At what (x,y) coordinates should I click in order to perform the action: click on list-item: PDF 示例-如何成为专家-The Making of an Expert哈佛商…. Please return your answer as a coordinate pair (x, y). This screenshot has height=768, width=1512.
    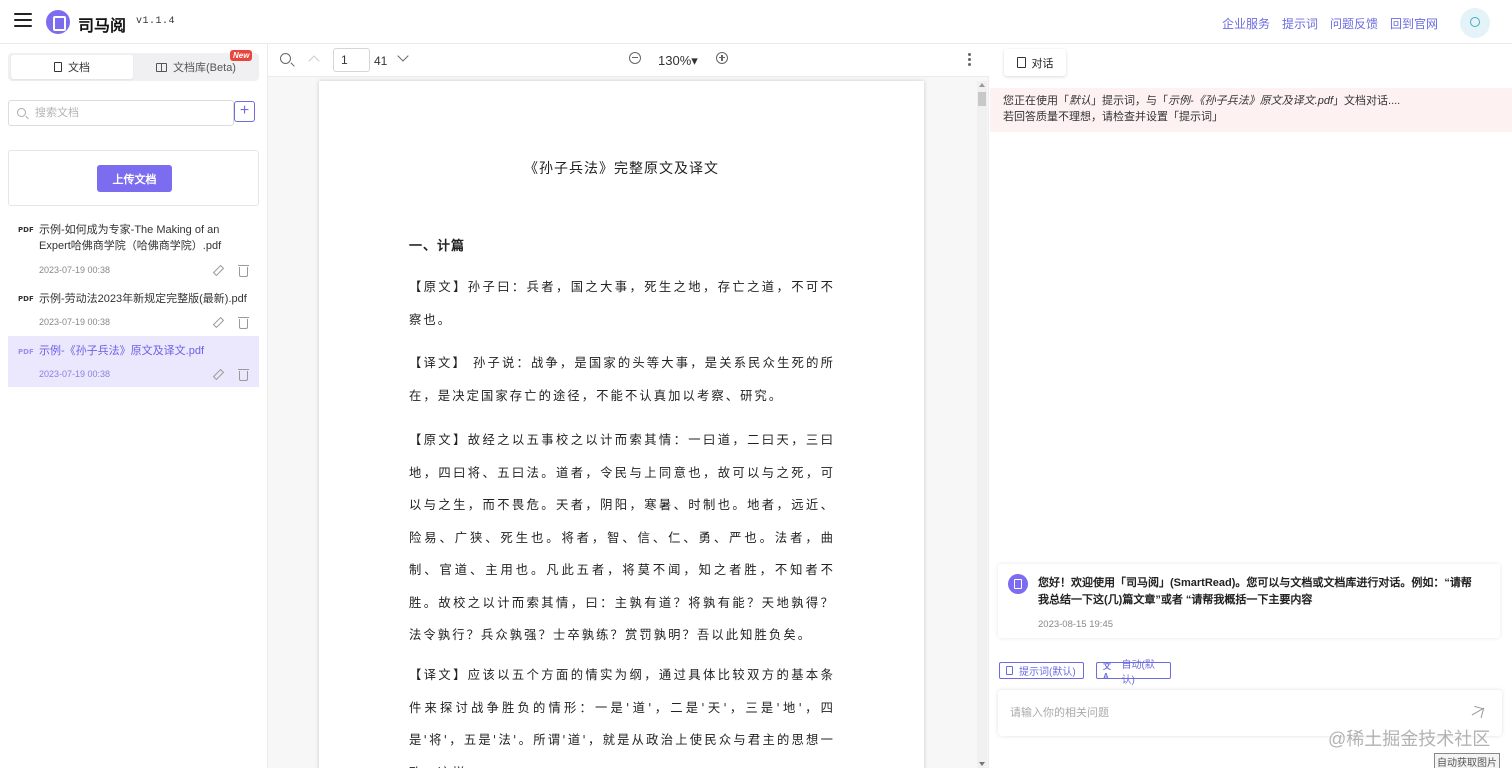
    Looking at the image, I should click on (133, 249).